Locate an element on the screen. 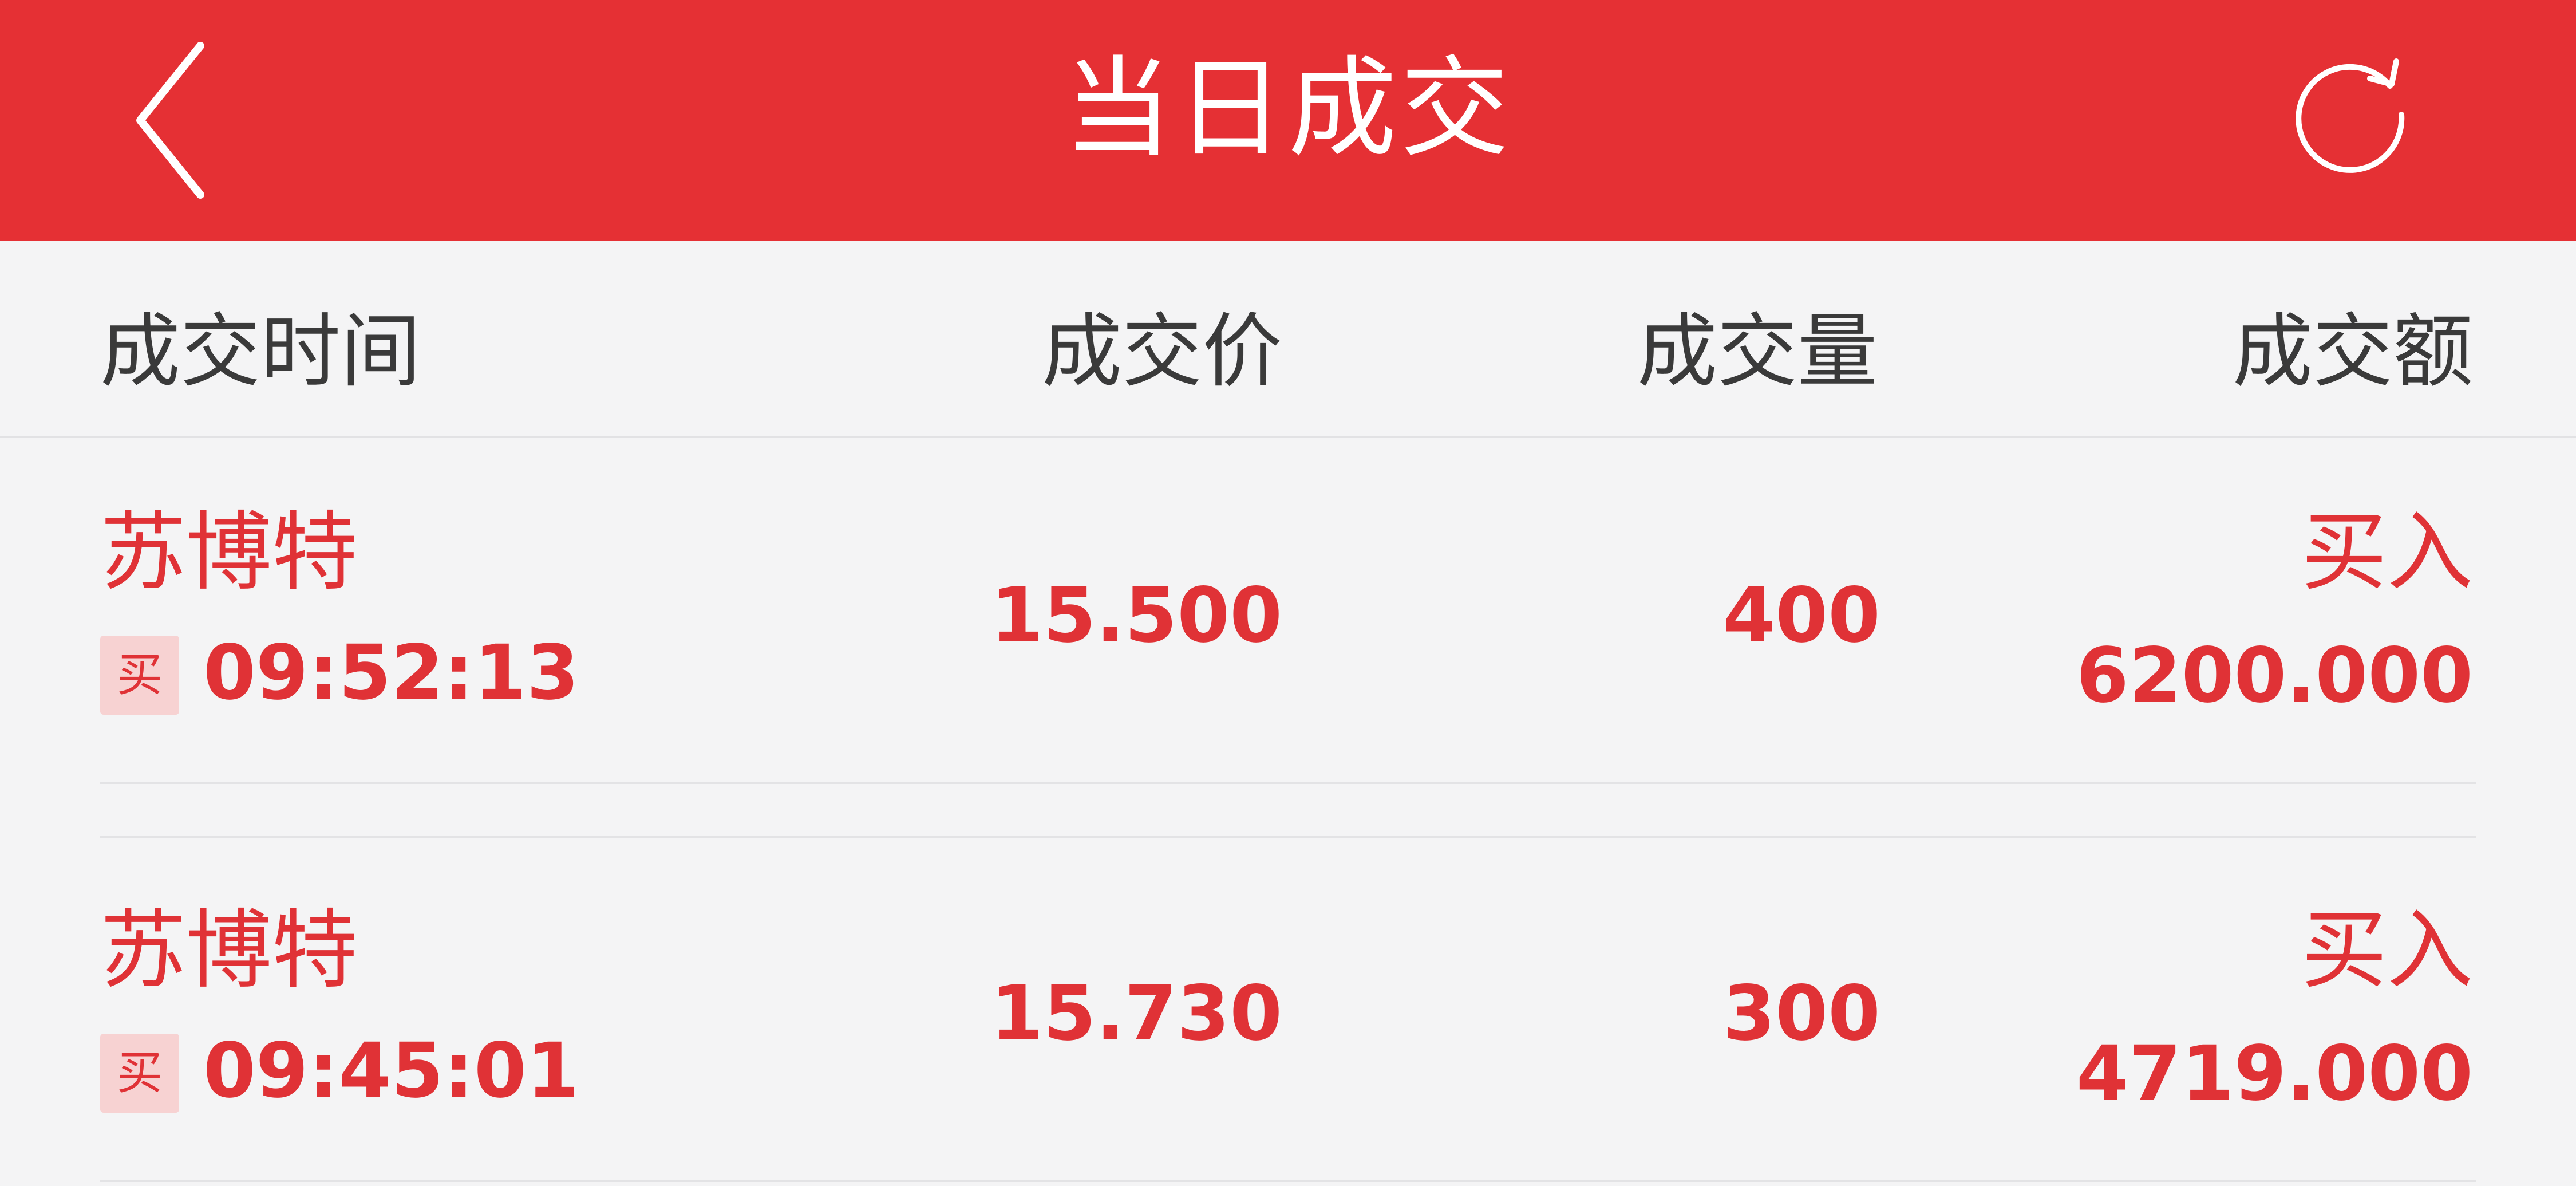 The width and height of the screenshot is (2576, 1186). trade-time: 09:45:01 is located at coordinates (391, 1071).